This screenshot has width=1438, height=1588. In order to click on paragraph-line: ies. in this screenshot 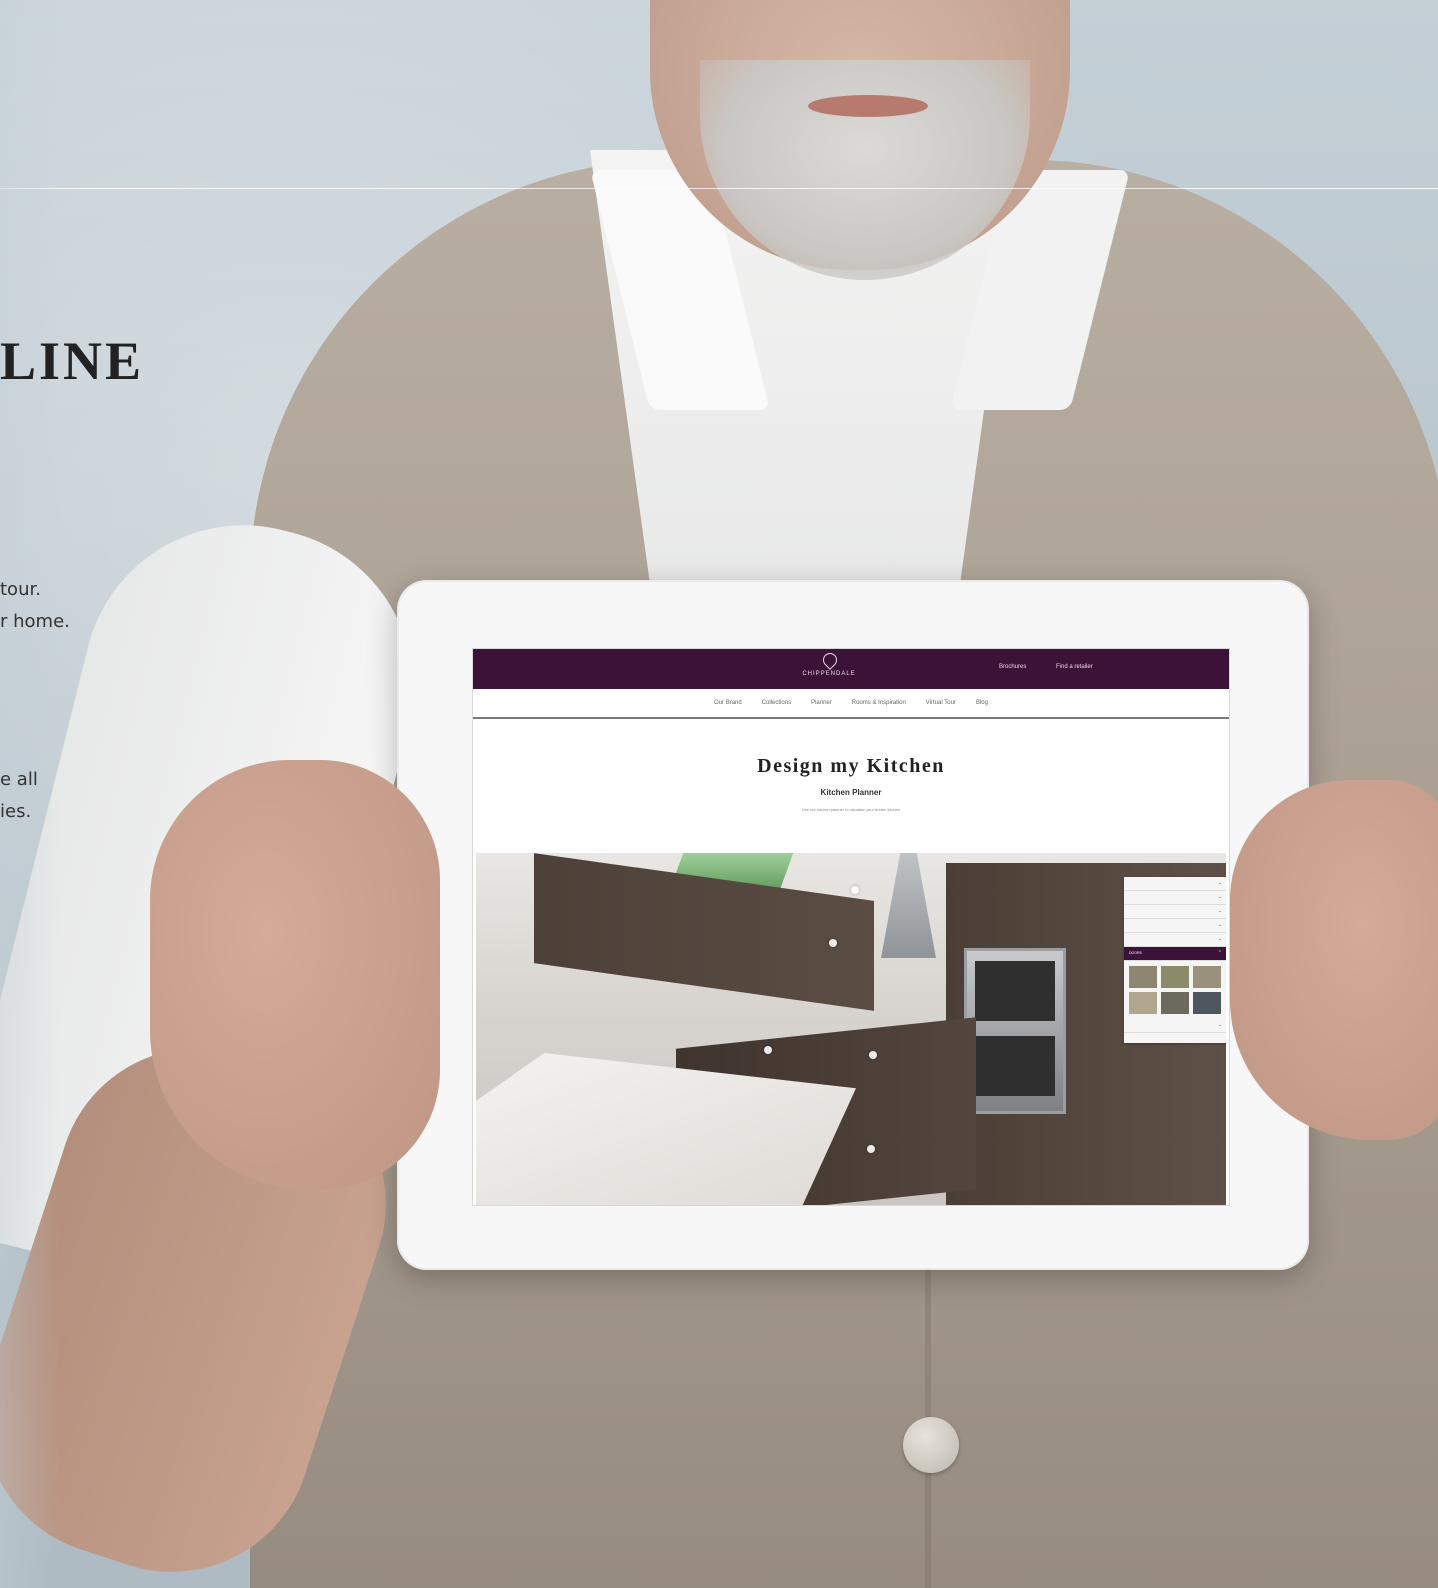, I will do `click(16, 811)`.